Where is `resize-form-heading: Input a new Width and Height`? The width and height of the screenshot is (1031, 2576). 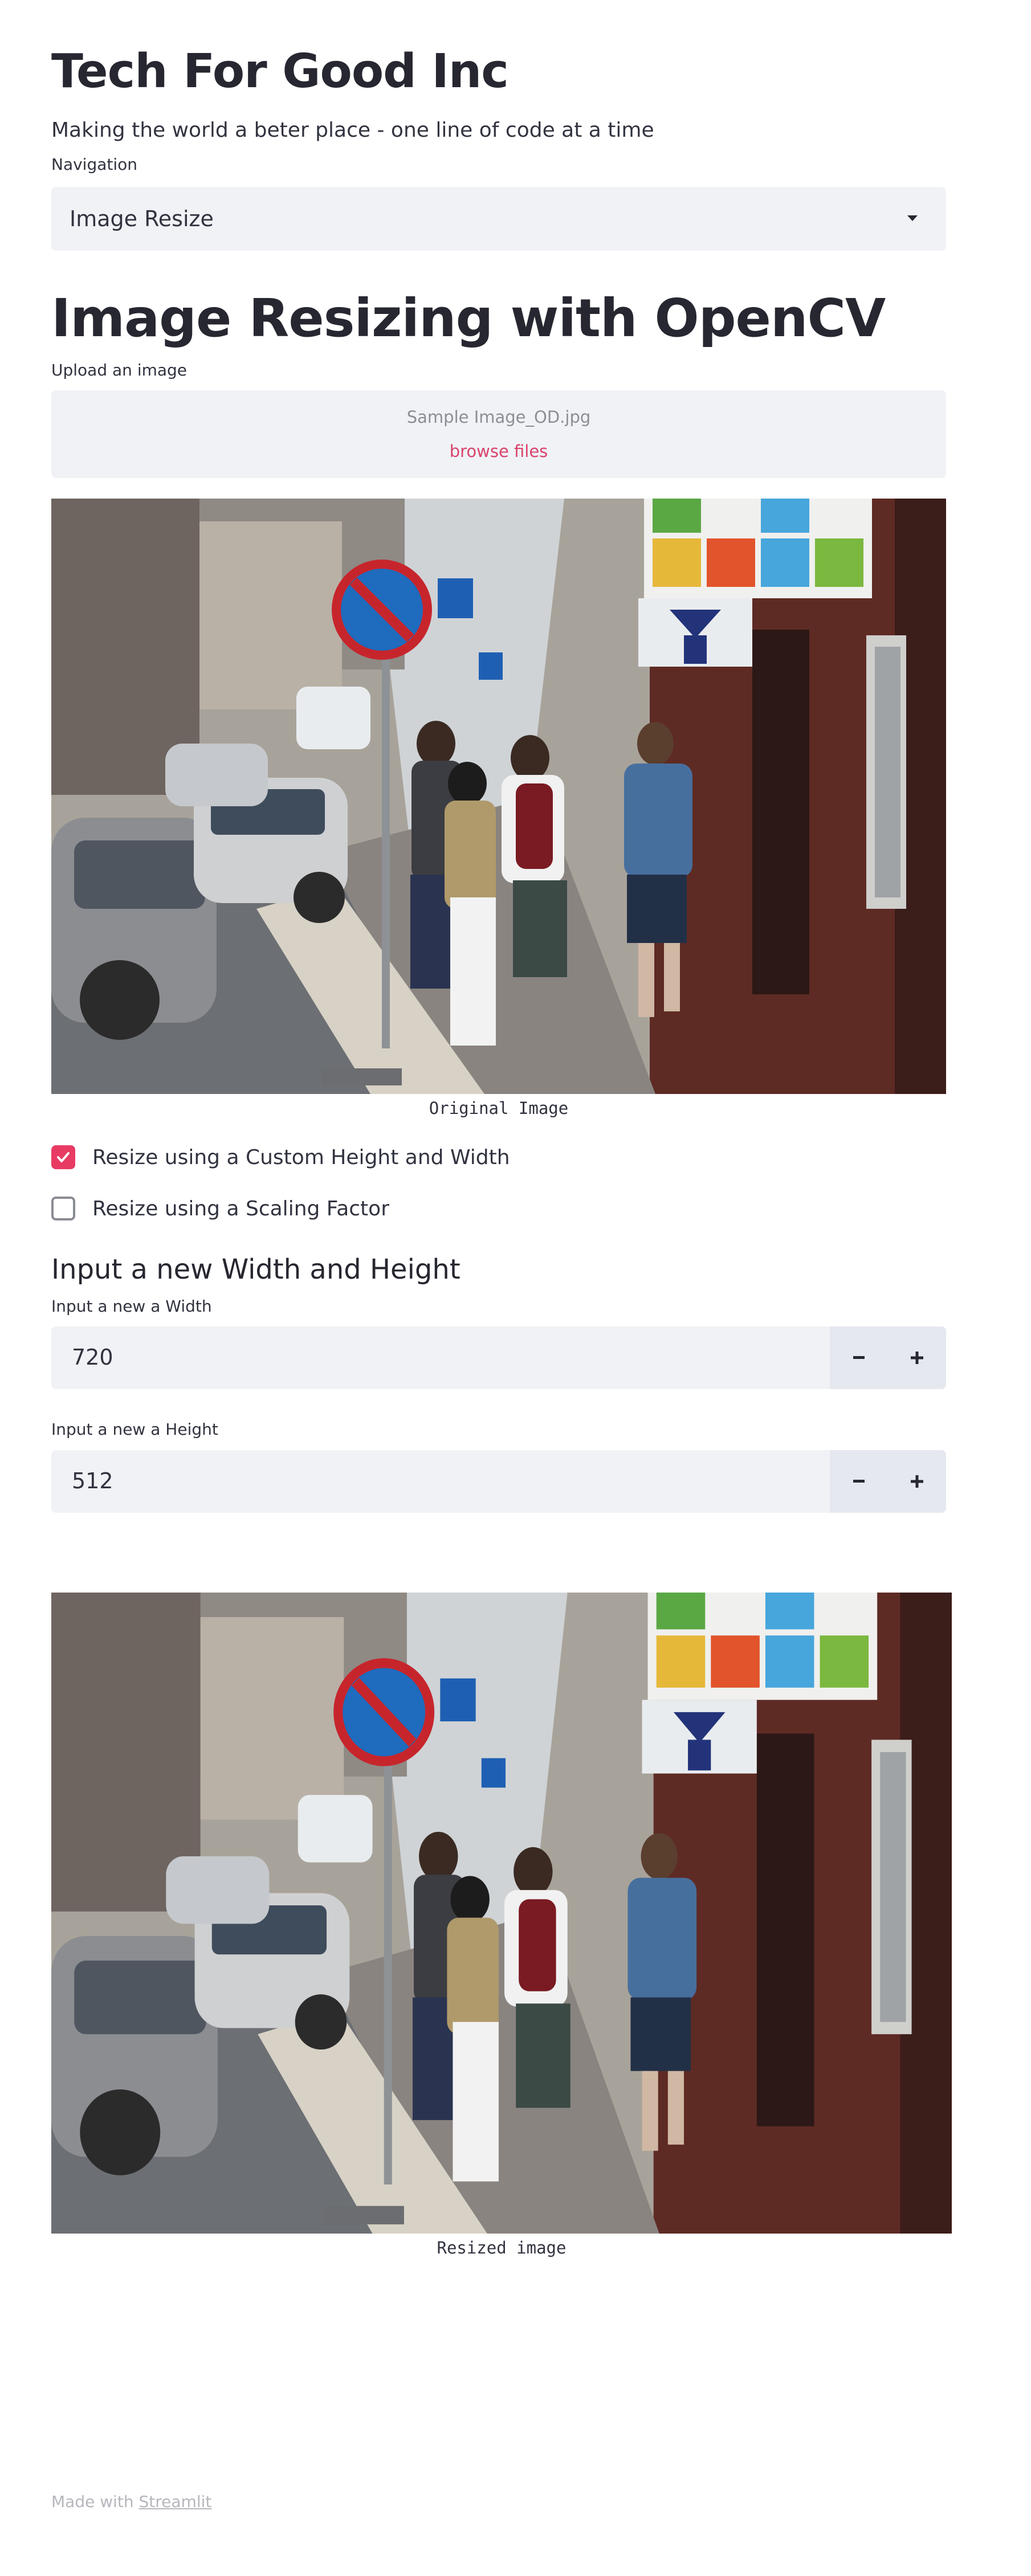
resize-form-heading: Input a new Width and Height is located at coordinates (256, 1269).